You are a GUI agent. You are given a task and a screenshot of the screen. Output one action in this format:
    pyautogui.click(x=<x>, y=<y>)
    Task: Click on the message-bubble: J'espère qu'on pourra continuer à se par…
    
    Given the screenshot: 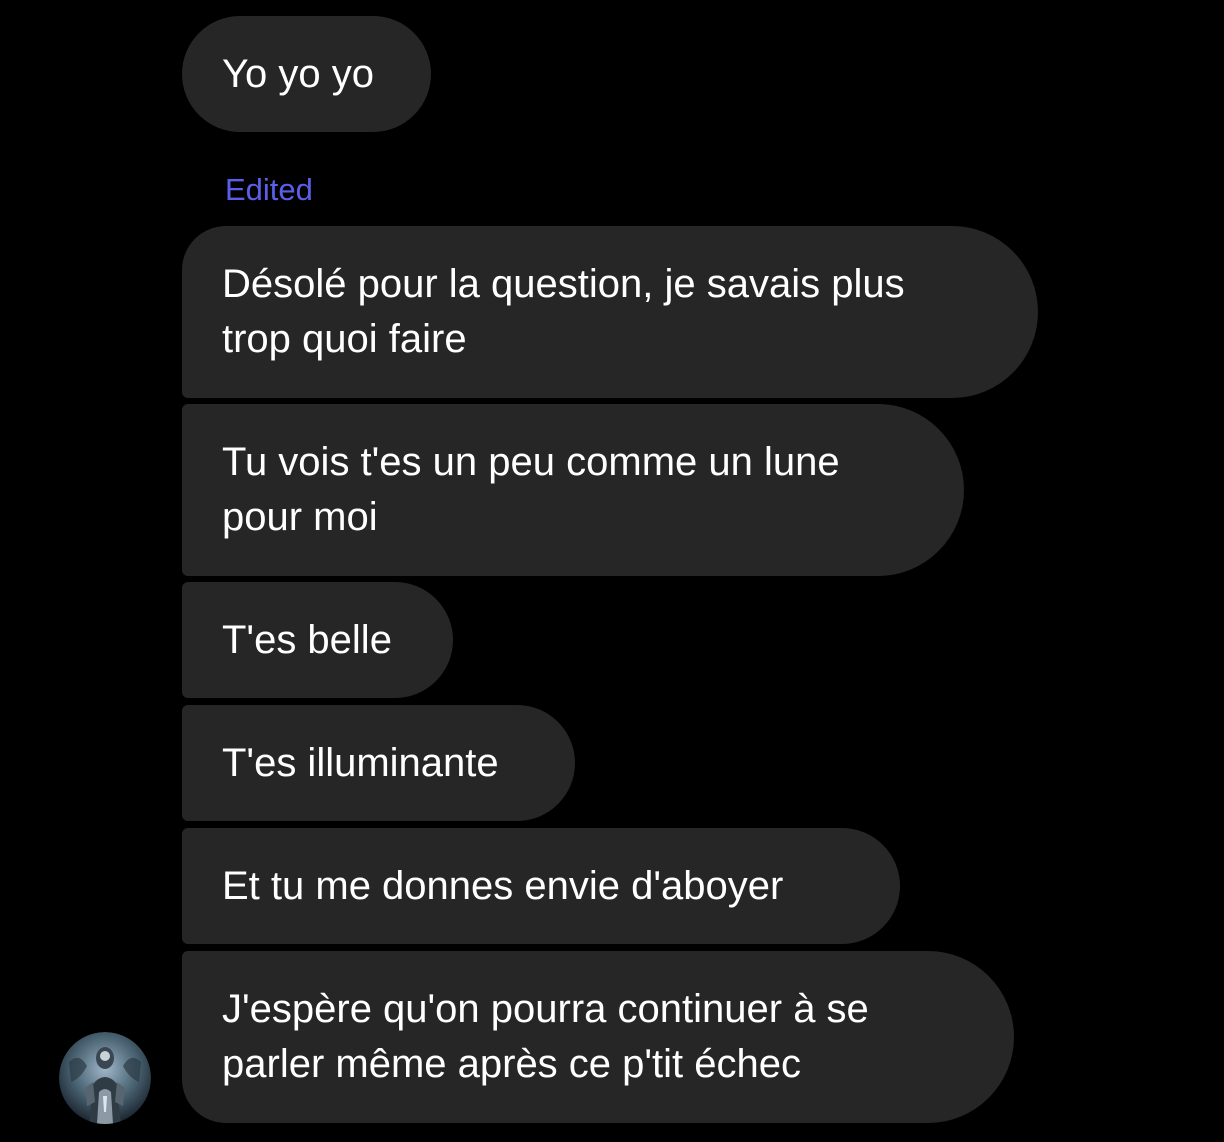 What is the action you would take?
    pyautogui.click(x=598, y=1037)
    